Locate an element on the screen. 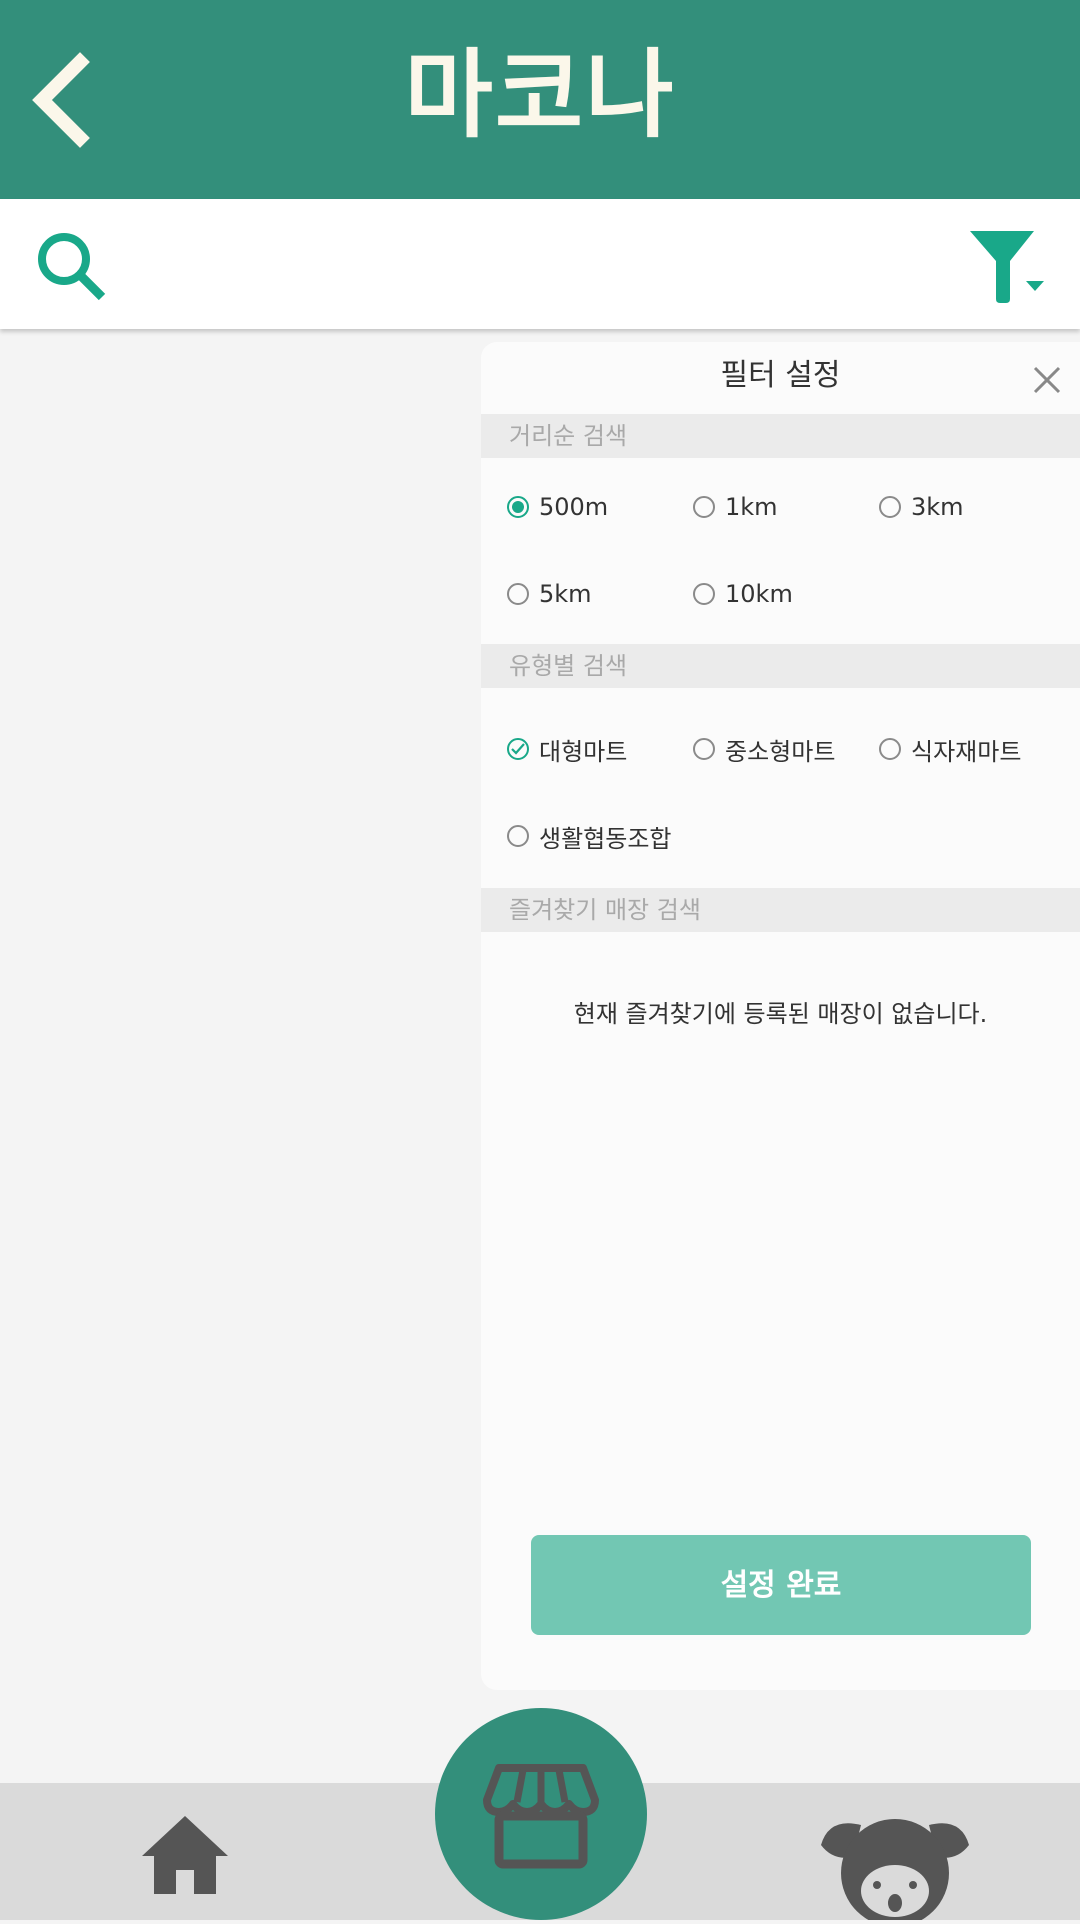 The width and height of the screenshot is (1080, 1924). type-option-grocery-mart: 식자재마트 is located at coordinates (950, 749).